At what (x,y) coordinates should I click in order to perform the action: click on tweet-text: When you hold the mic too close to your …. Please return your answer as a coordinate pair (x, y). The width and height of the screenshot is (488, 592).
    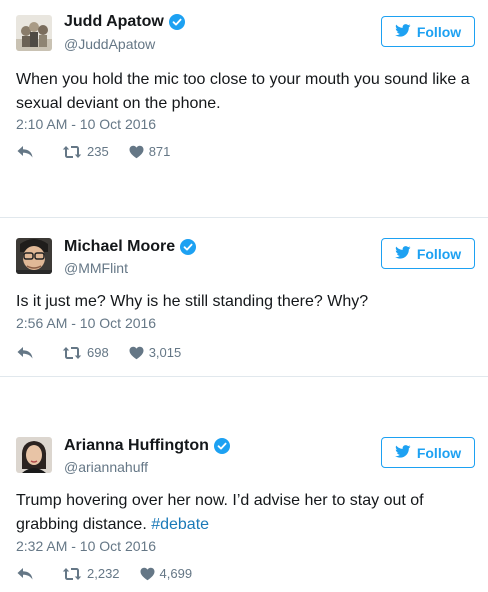
    Looking at the image, I should click on (243, 91).